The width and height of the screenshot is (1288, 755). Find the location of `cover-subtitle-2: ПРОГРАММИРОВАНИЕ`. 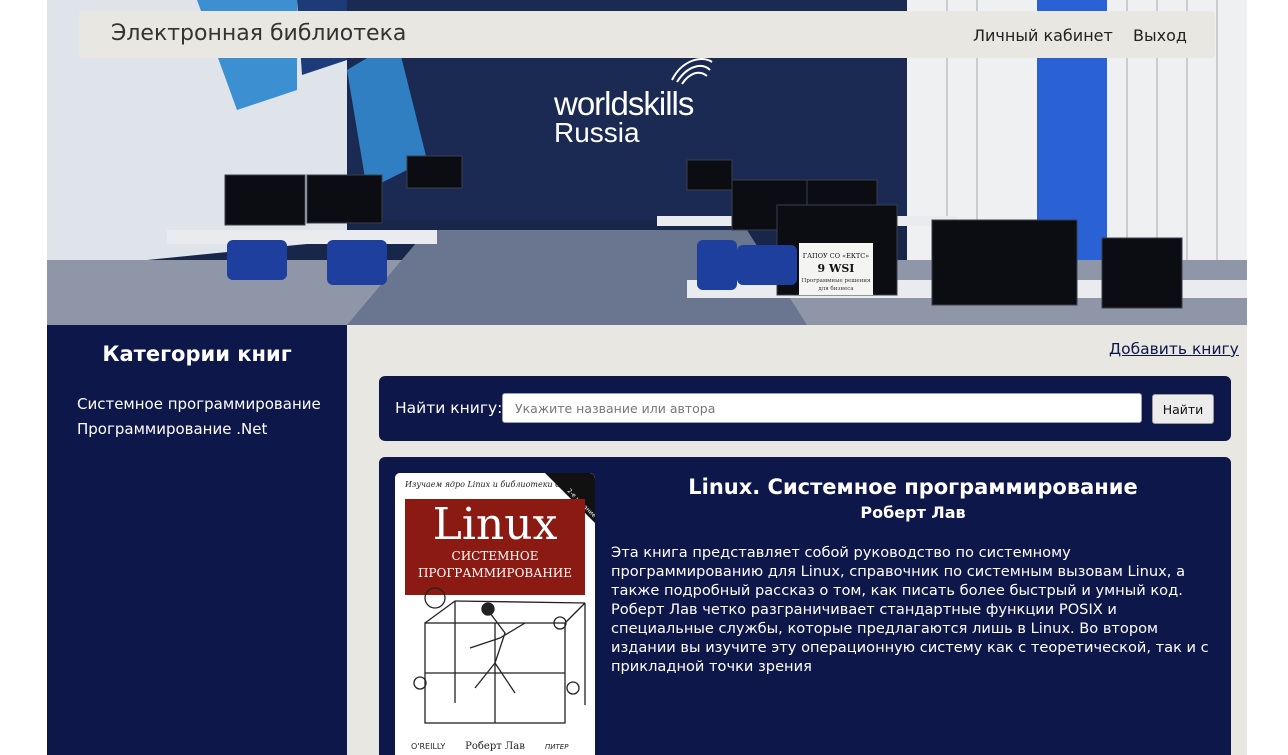

cover-subtitle-2: ПРОГРАММИРОВАНИЕ is located at coordinates (495, 573).